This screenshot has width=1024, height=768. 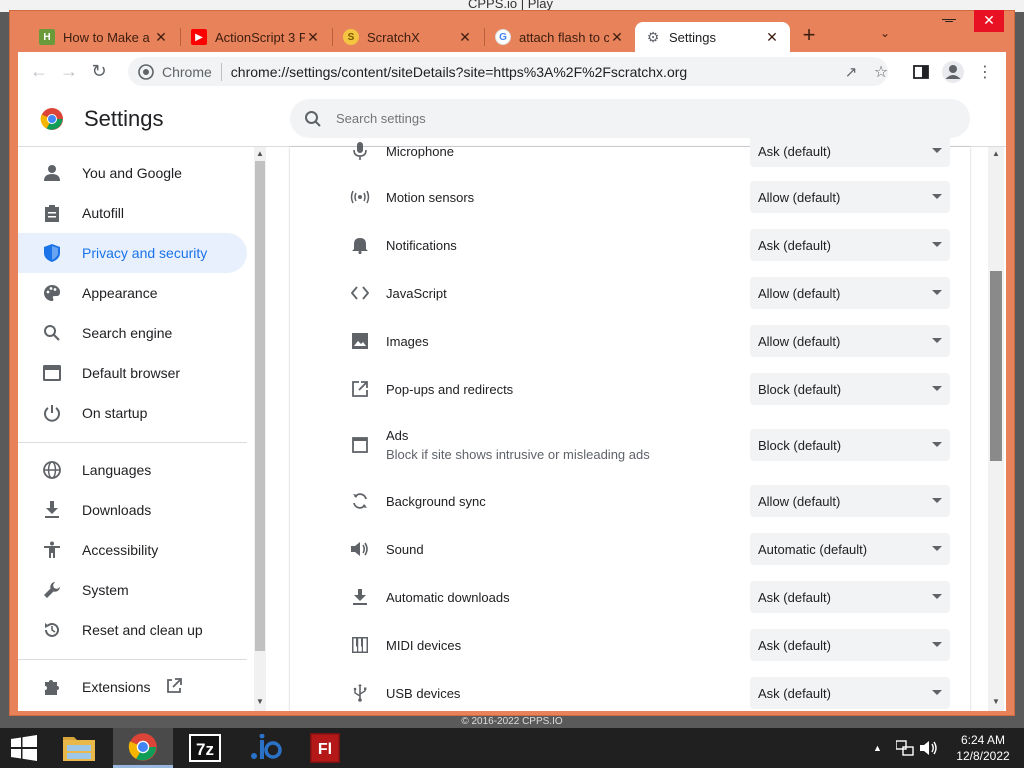 I want to click on sidebar-item-reset: Reset and clean up, so click(x=132, y=630).